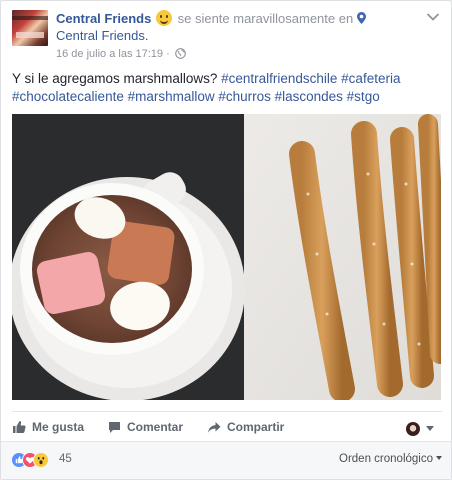  What do you see at coordinates (114, 427) in the screenshot?
I see `speech-bubble-icon` at bounding box center [114, 427].